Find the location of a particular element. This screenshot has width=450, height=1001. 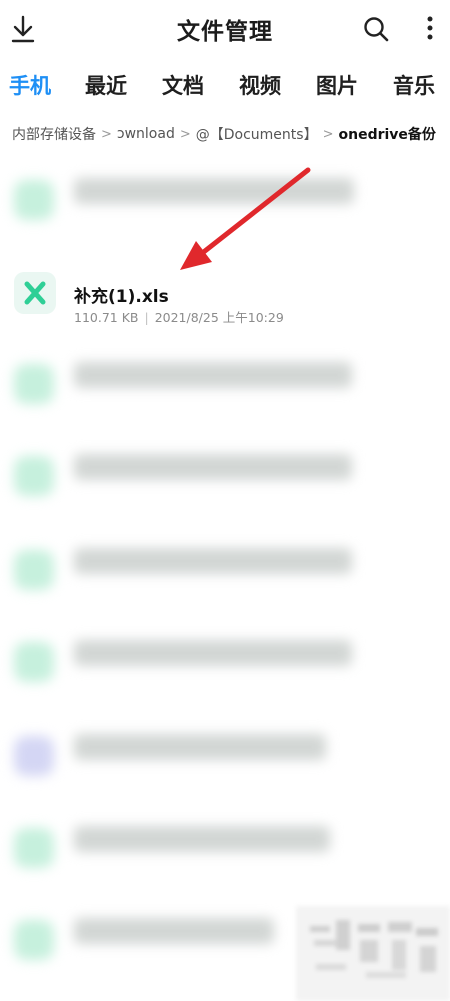

tab-phone: 手机 is located at coordinates (30, 85).